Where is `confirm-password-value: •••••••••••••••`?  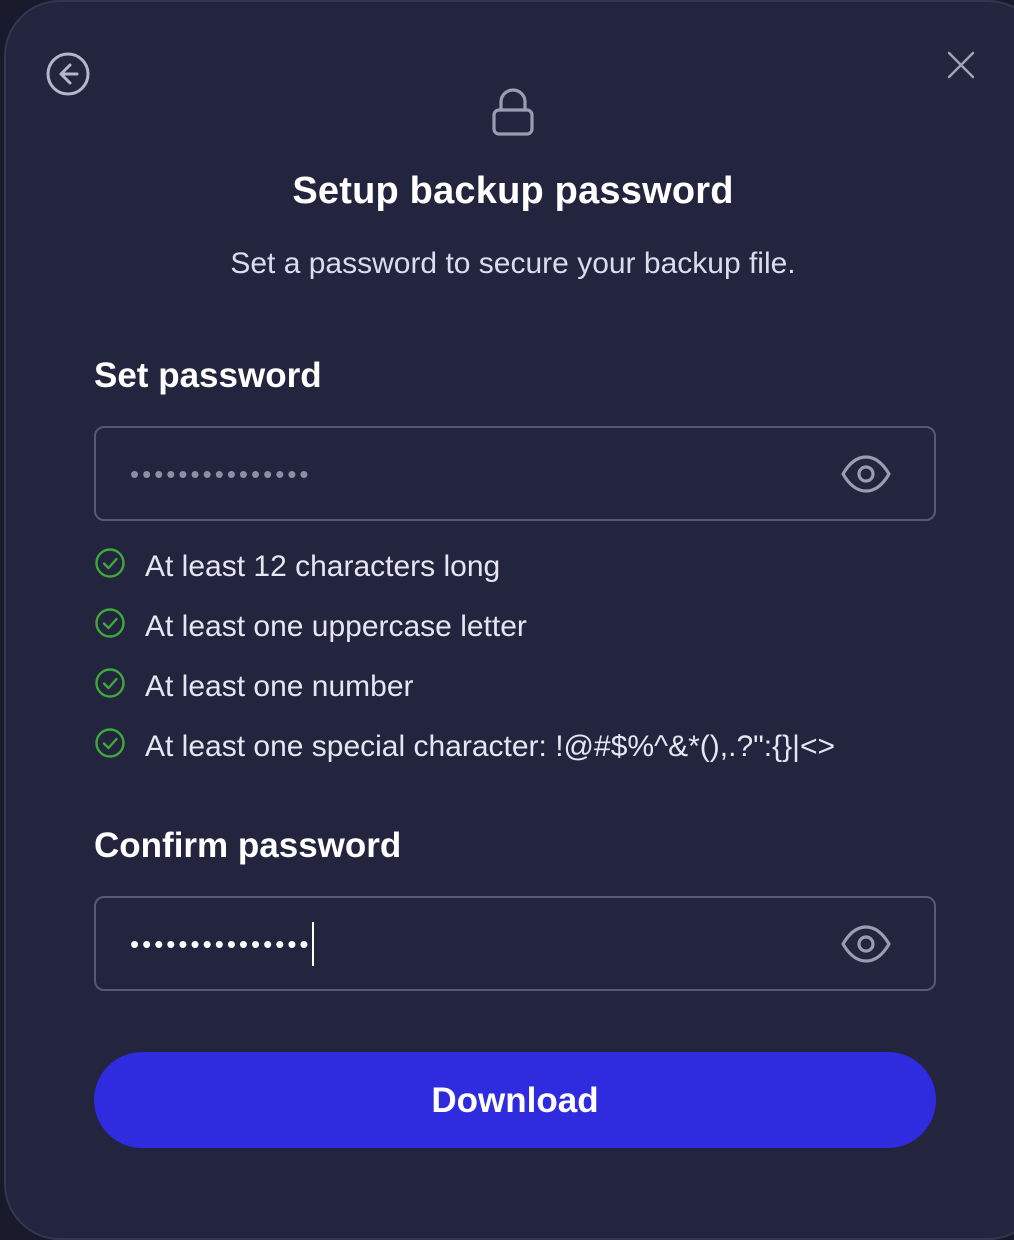
confirm-password-value: ••••••••••••••• is located at coordinates (222, 945).